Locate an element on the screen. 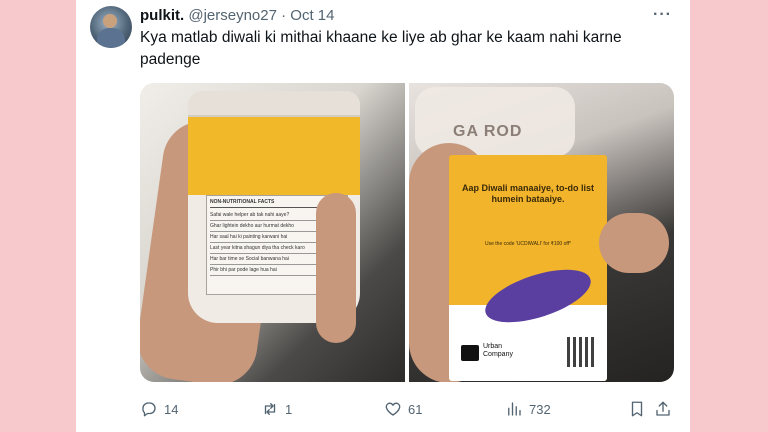  bookmark-icon is located at coordinates (637, 409).